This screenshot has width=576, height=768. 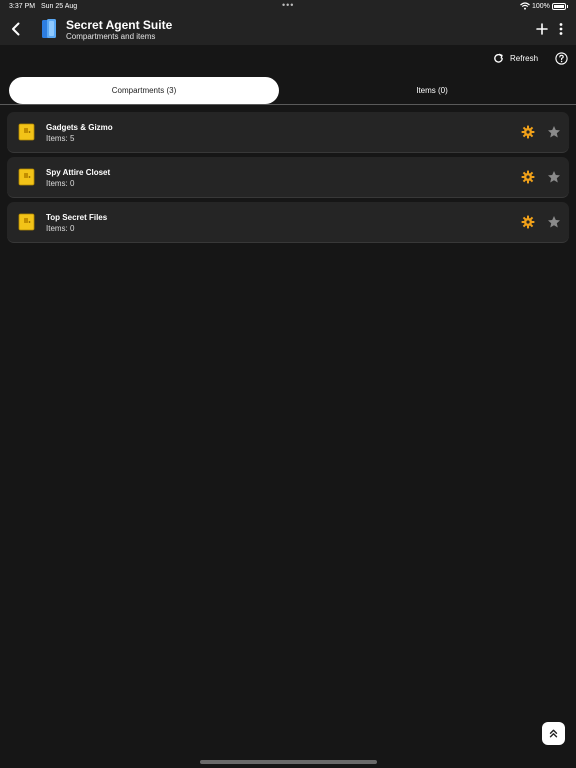 I want to click on home-indicator, so click(x=288, y=762).